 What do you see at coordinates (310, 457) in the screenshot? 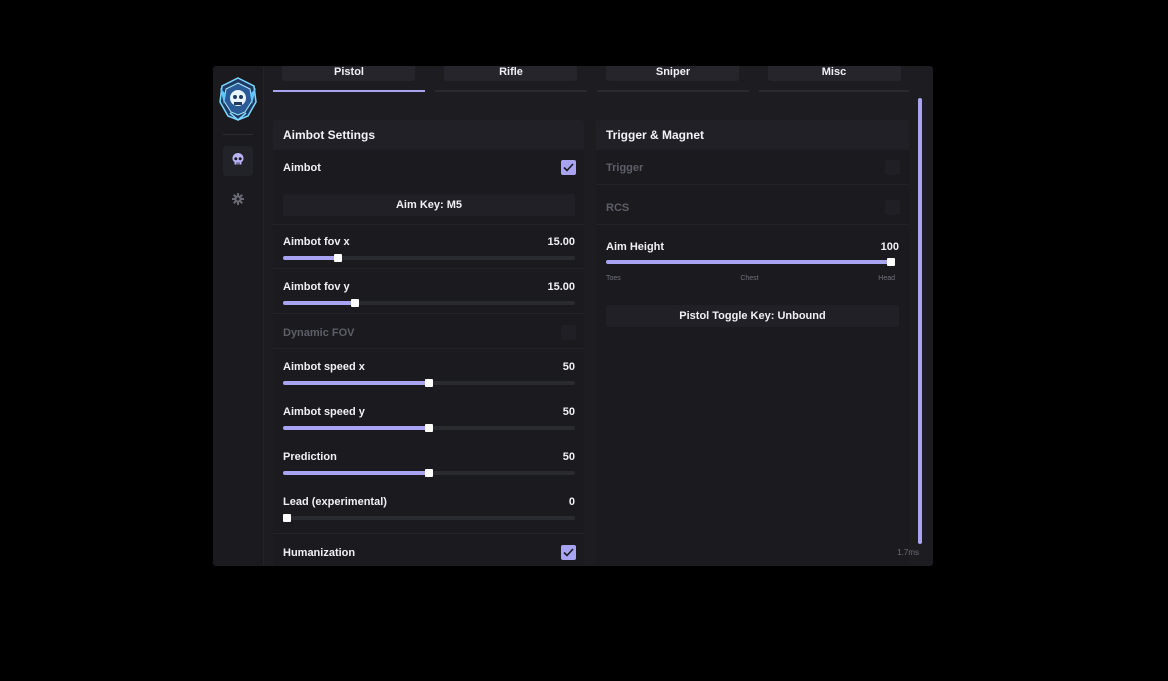
I see `prediction-label: Prediction` at bounding box center [310, 457].